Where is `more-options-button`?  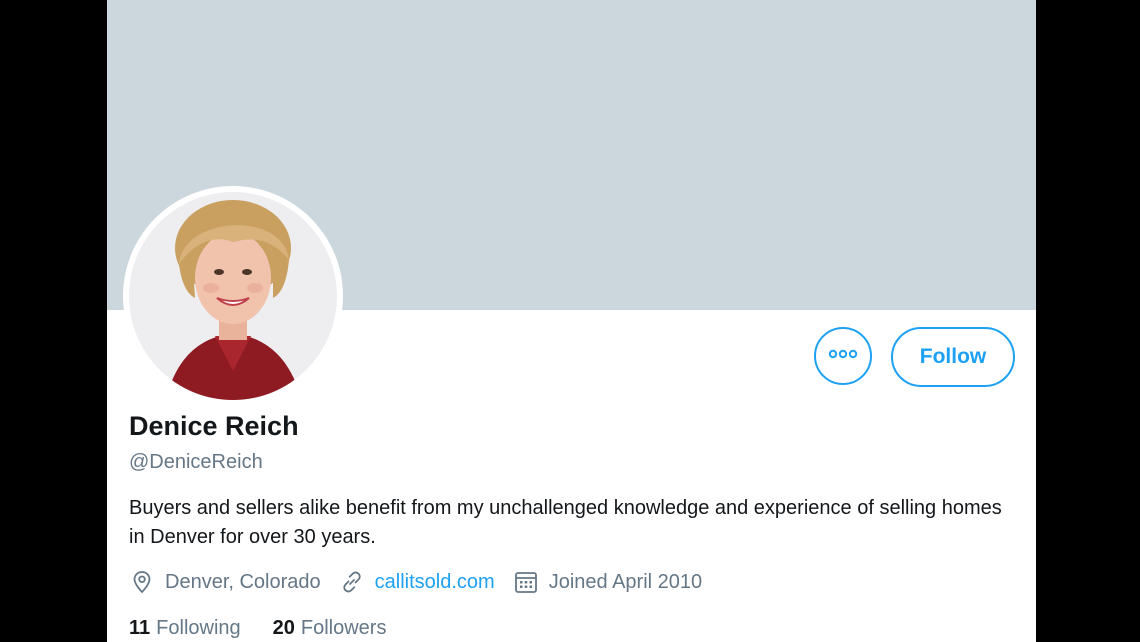 more-options-button is located at coordinates (843, 356).